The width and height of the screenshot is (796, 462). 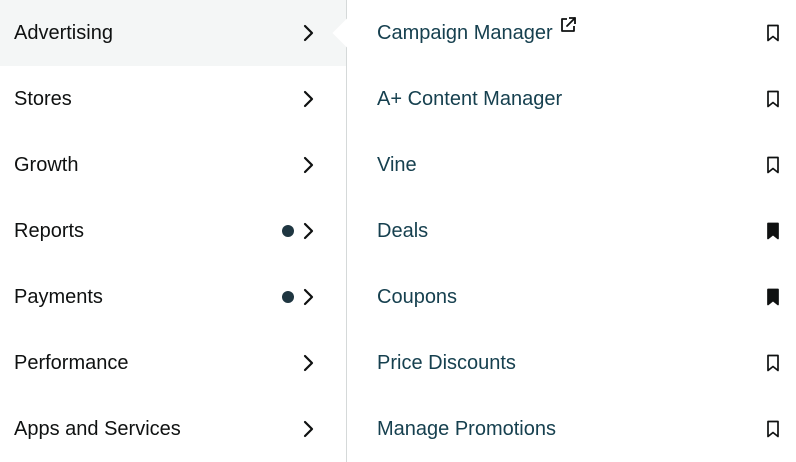 What do you see at coordinates (417, 296) in the screenshot?
I see `submenu-item-label: Coupons` at bounding box center [417, 296].